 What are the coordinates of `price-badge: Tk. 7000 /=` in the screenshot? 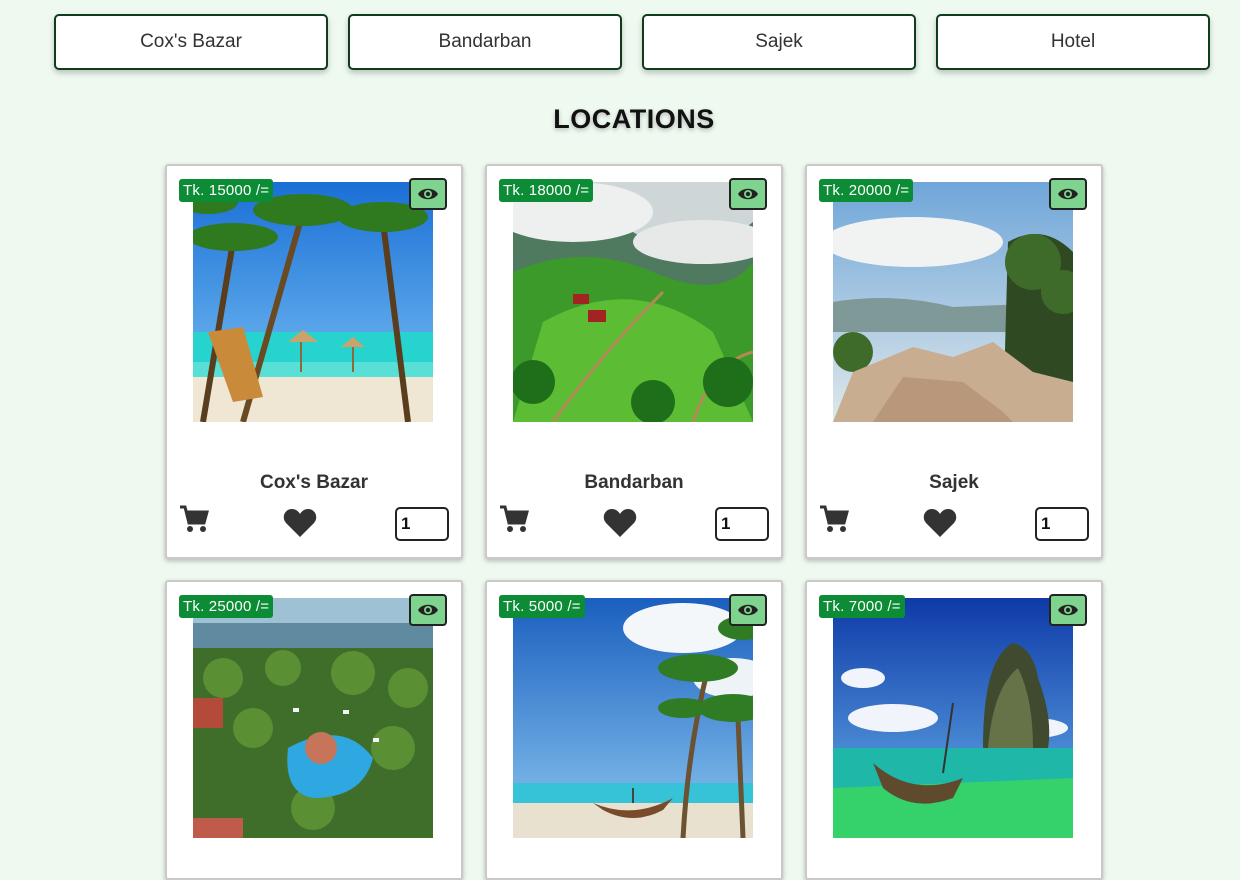 It's located at (862, 606).